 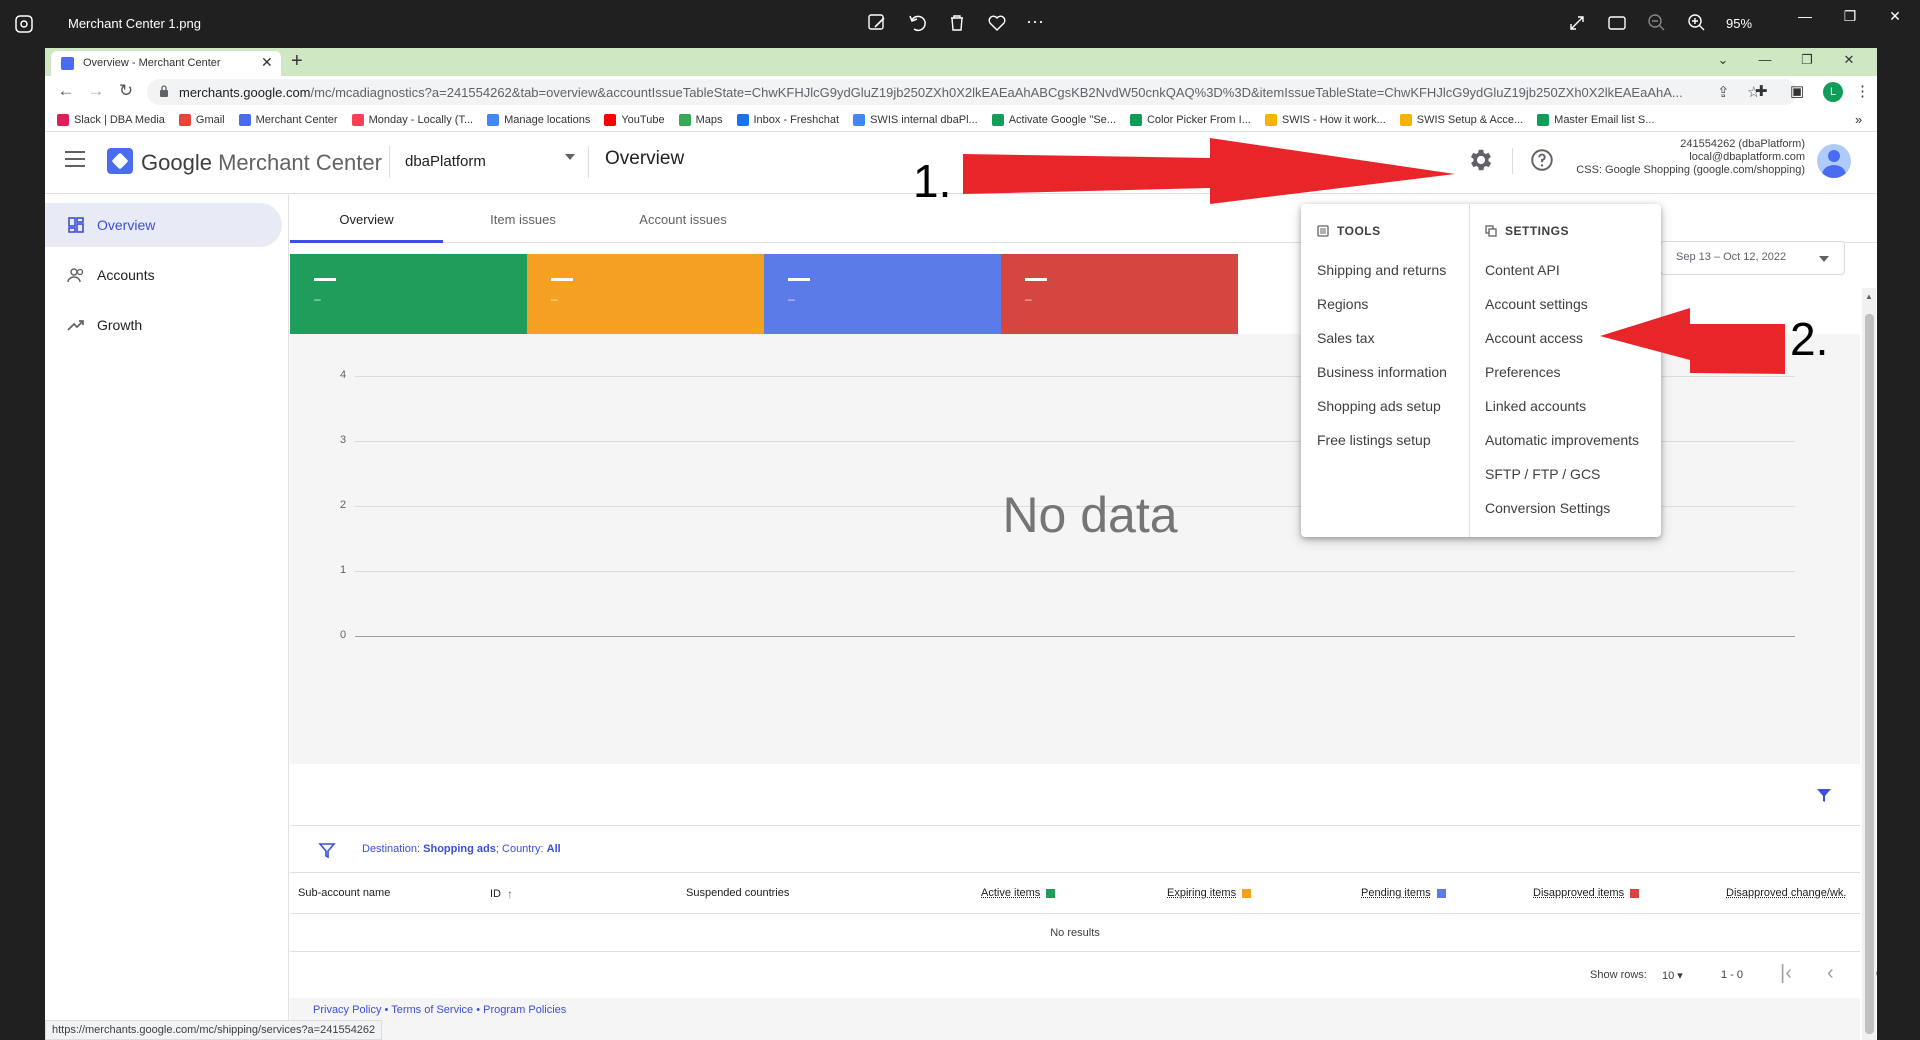 What do you see at coordinates (1698, 24) in the screenshot?
I see `zoom-in-icon` at bounding box center [1698, 24].